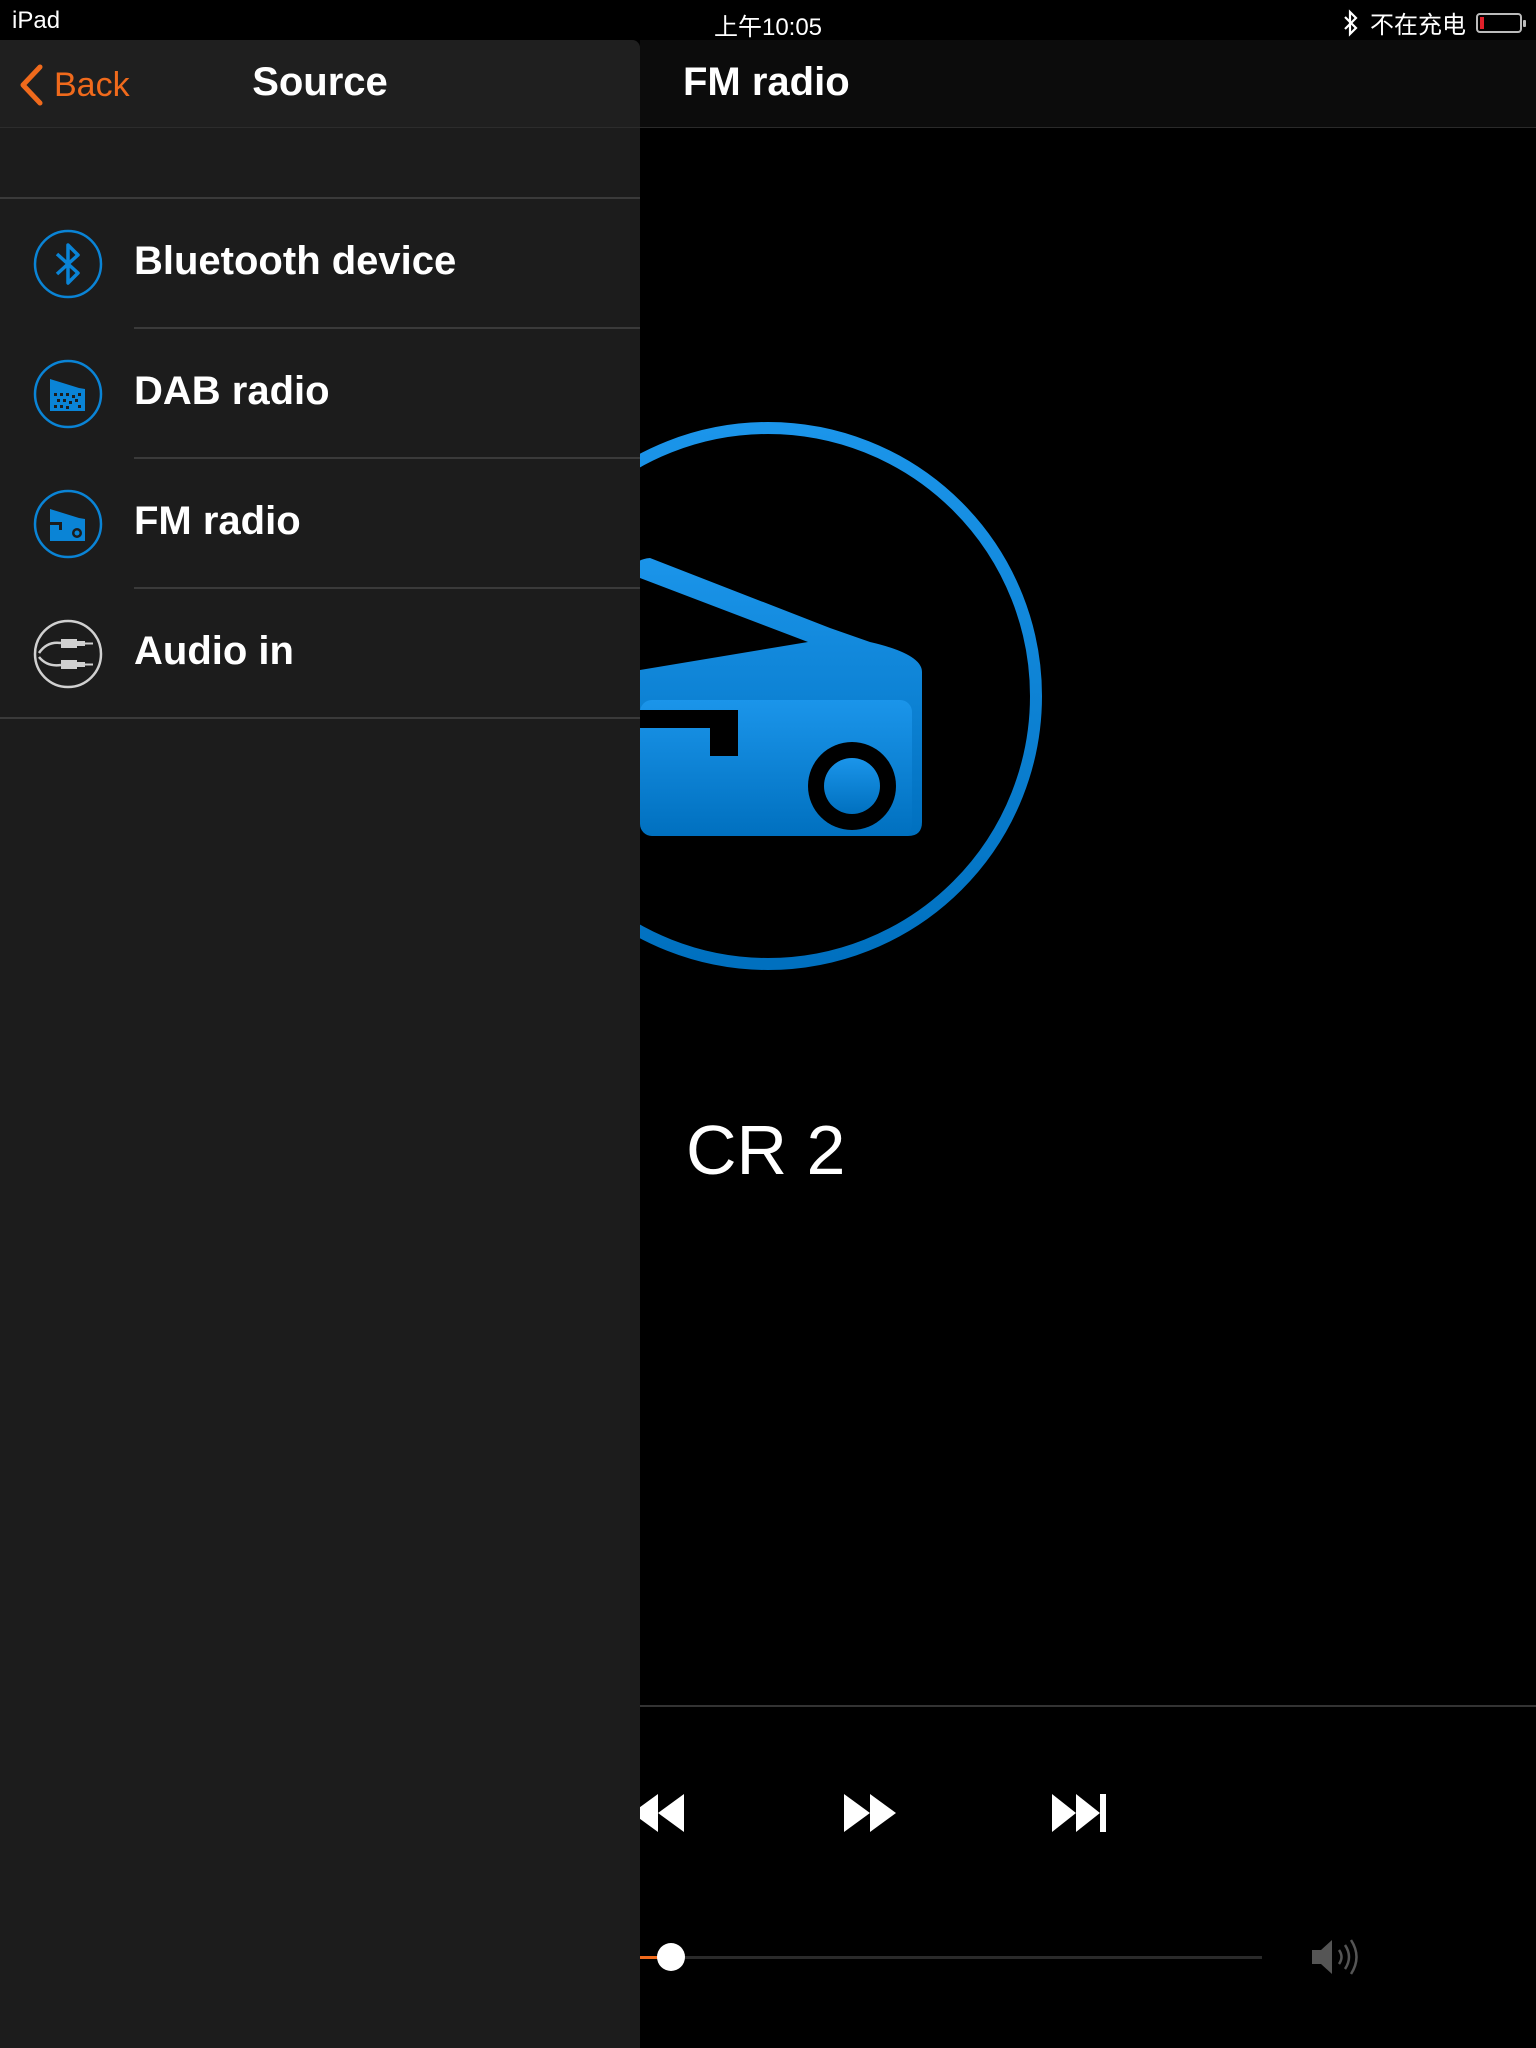  Describe the element at coordinates (92, 84) in the screenshot. I see `back-label: Back` at that location.